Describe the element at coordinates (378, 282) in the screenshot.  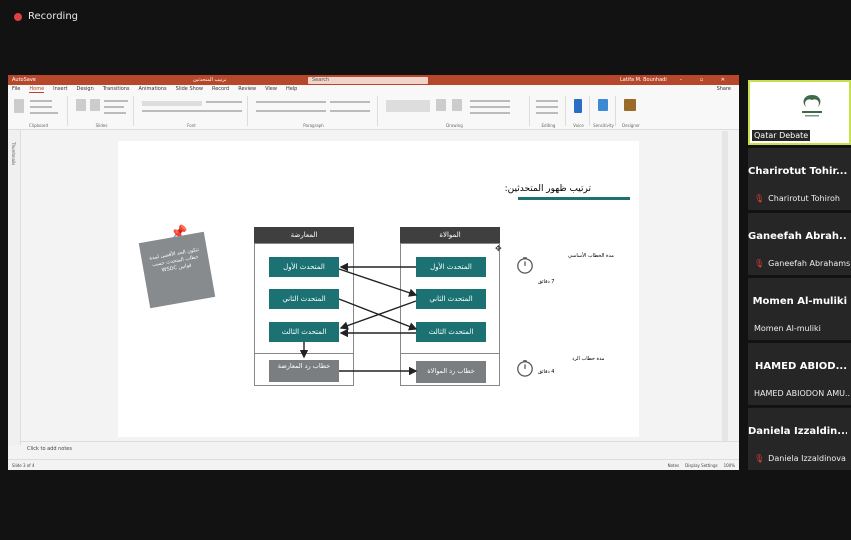
I see `arrow-o1-p2` at that location.